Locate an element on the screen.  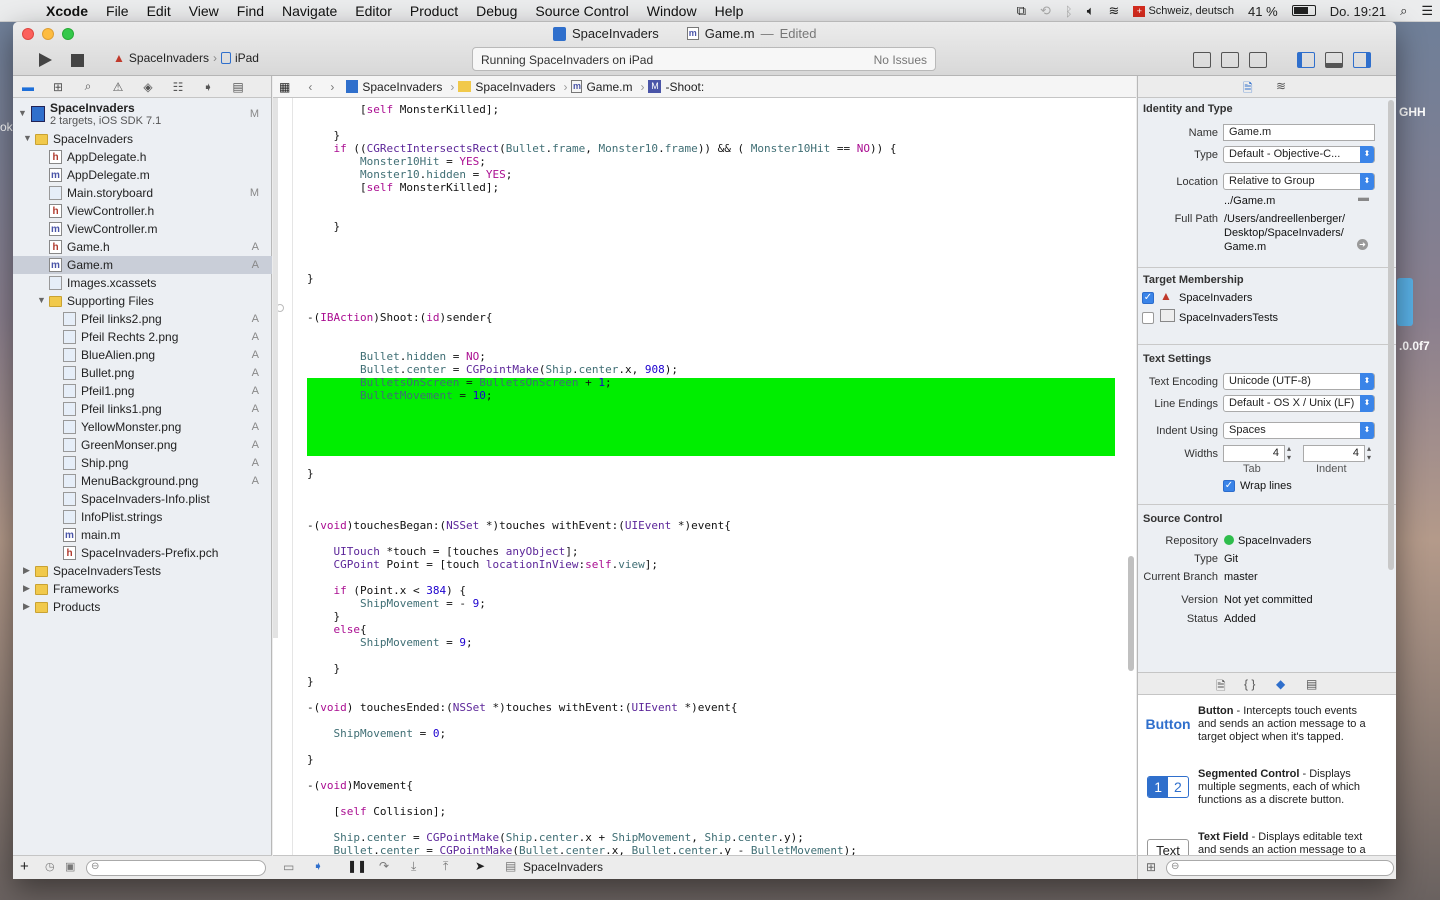
breakpoints-toggle-icon: ➧ is located at coordinates (318, 866).